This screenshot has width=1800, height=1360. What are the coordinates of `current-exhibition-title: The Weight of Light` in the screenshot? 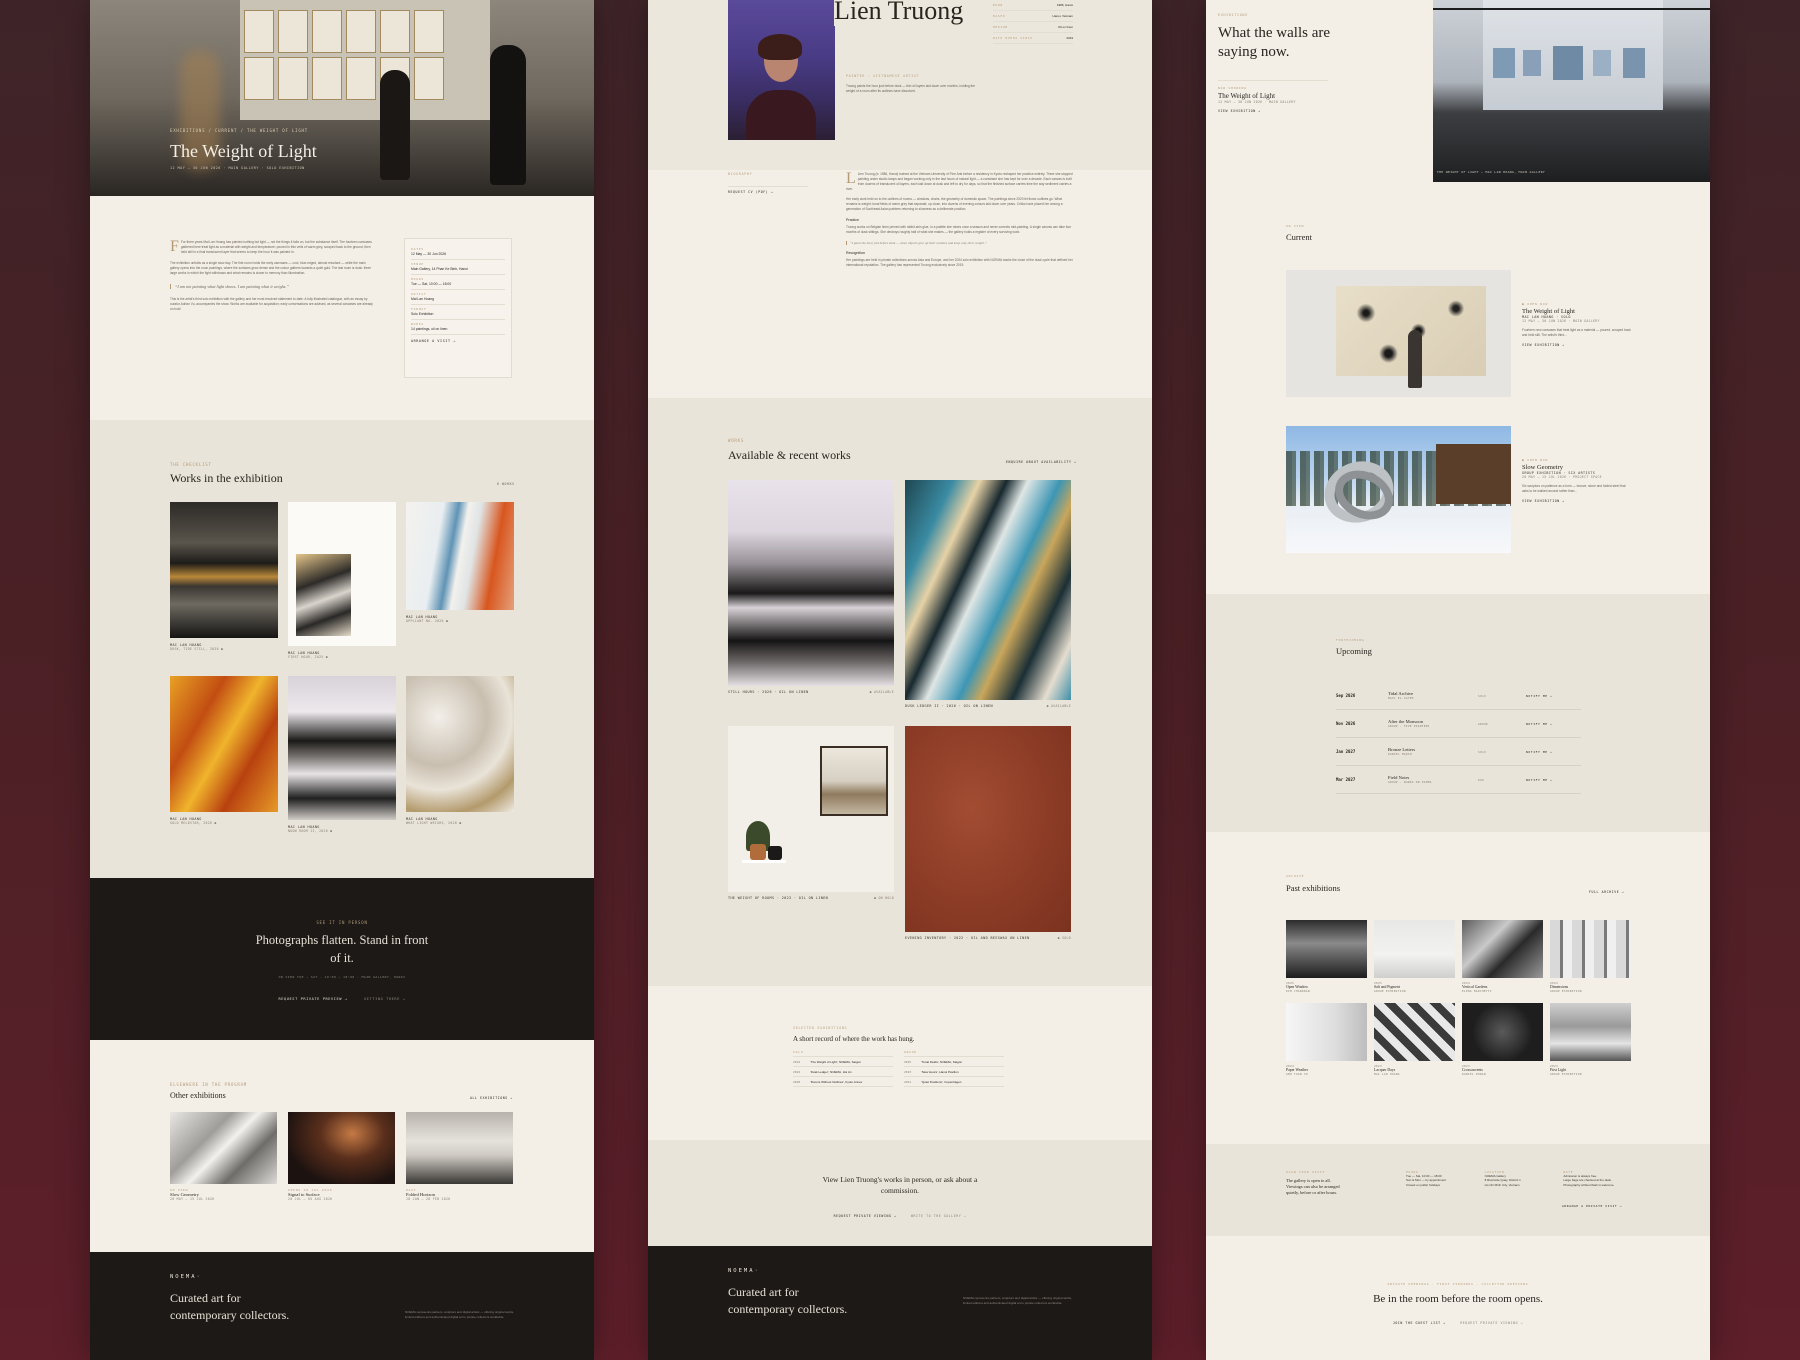 It's located at (1577, 311).